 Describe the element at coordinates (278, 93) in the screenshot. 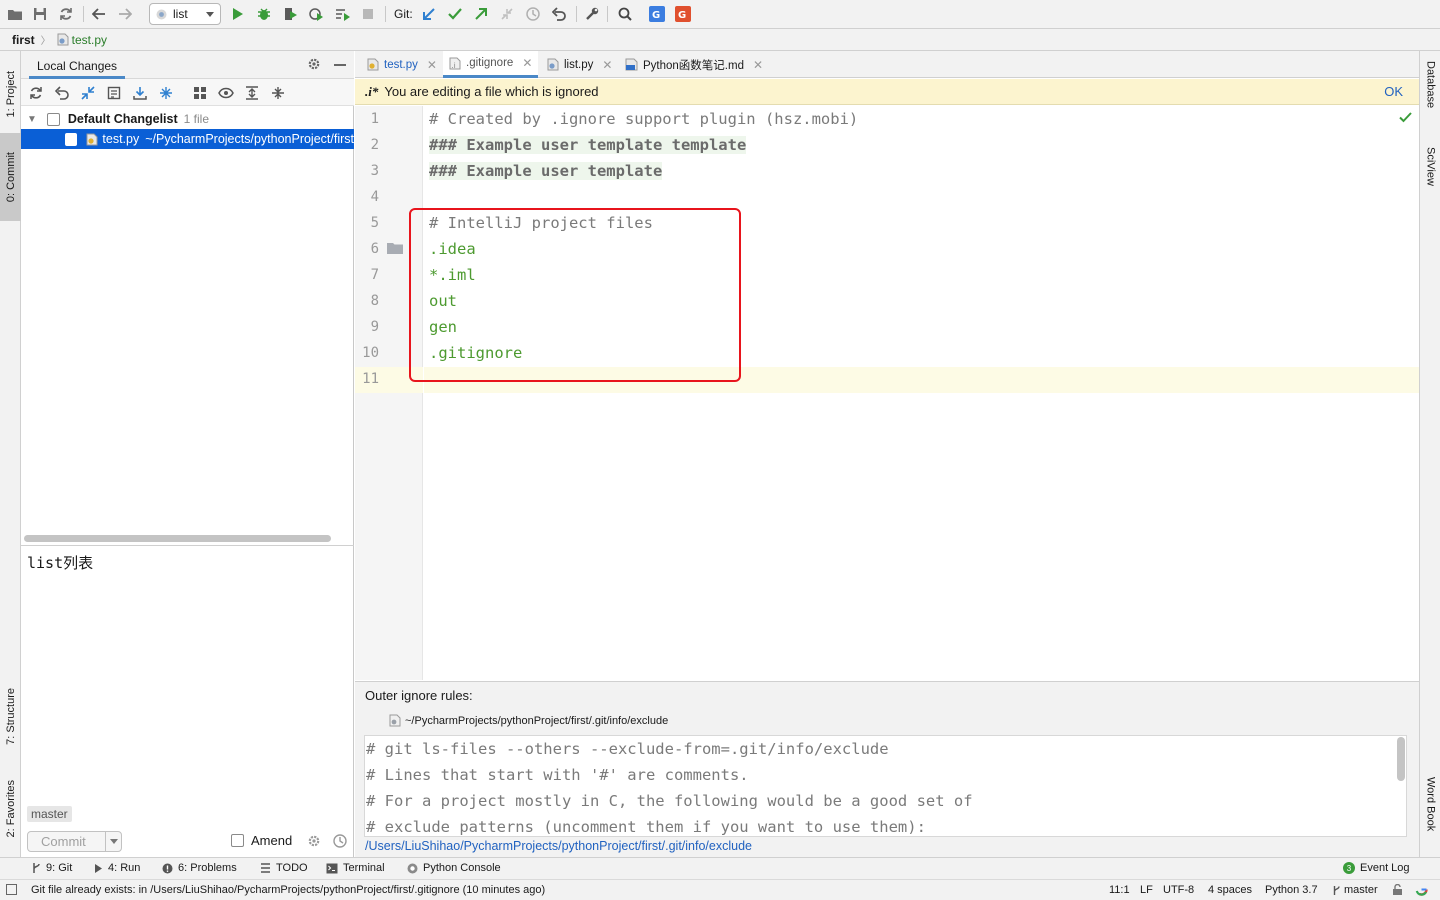

I see `collapse-all-icon` at that location.